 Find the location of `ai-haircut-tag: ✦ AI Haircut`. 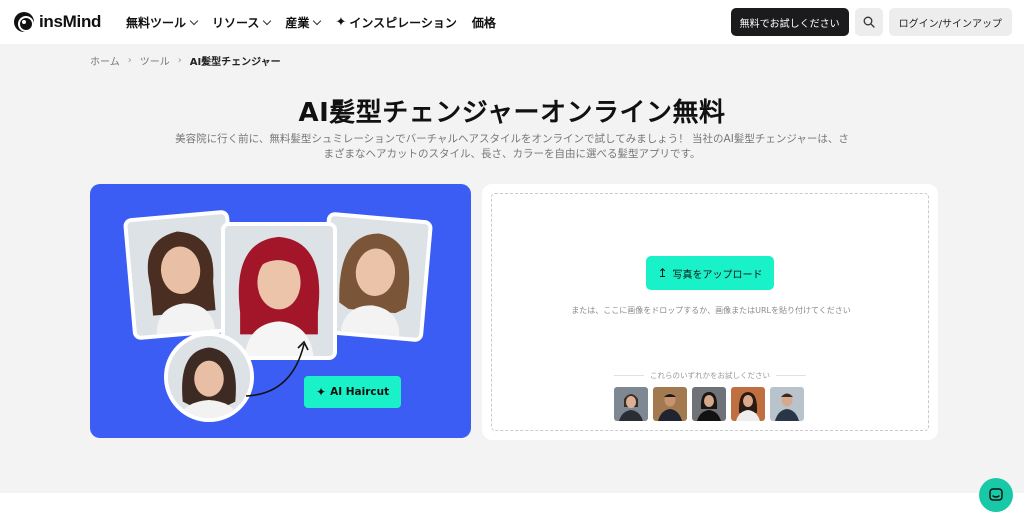

ai-haircut-tag: ✦ AI Haircut is located at coordinates (353, 392).